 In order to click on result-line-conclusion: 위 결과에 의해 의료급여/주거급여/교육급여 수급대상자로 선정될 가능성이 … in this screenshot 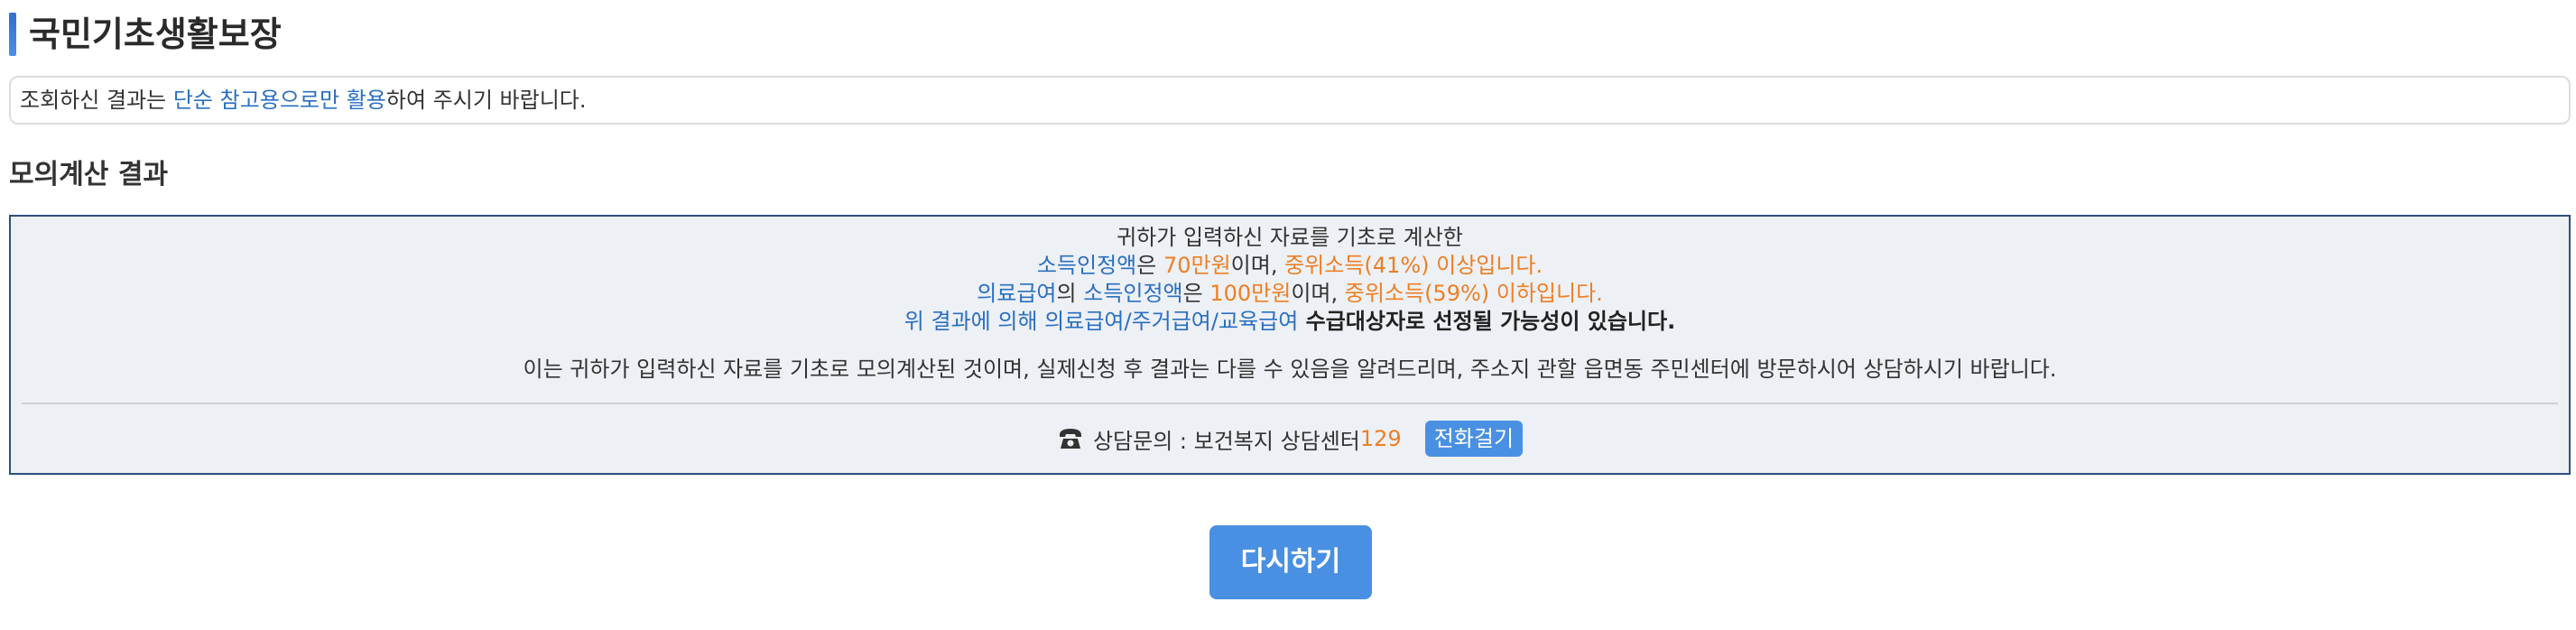, I will do `click(1290, 322)`.